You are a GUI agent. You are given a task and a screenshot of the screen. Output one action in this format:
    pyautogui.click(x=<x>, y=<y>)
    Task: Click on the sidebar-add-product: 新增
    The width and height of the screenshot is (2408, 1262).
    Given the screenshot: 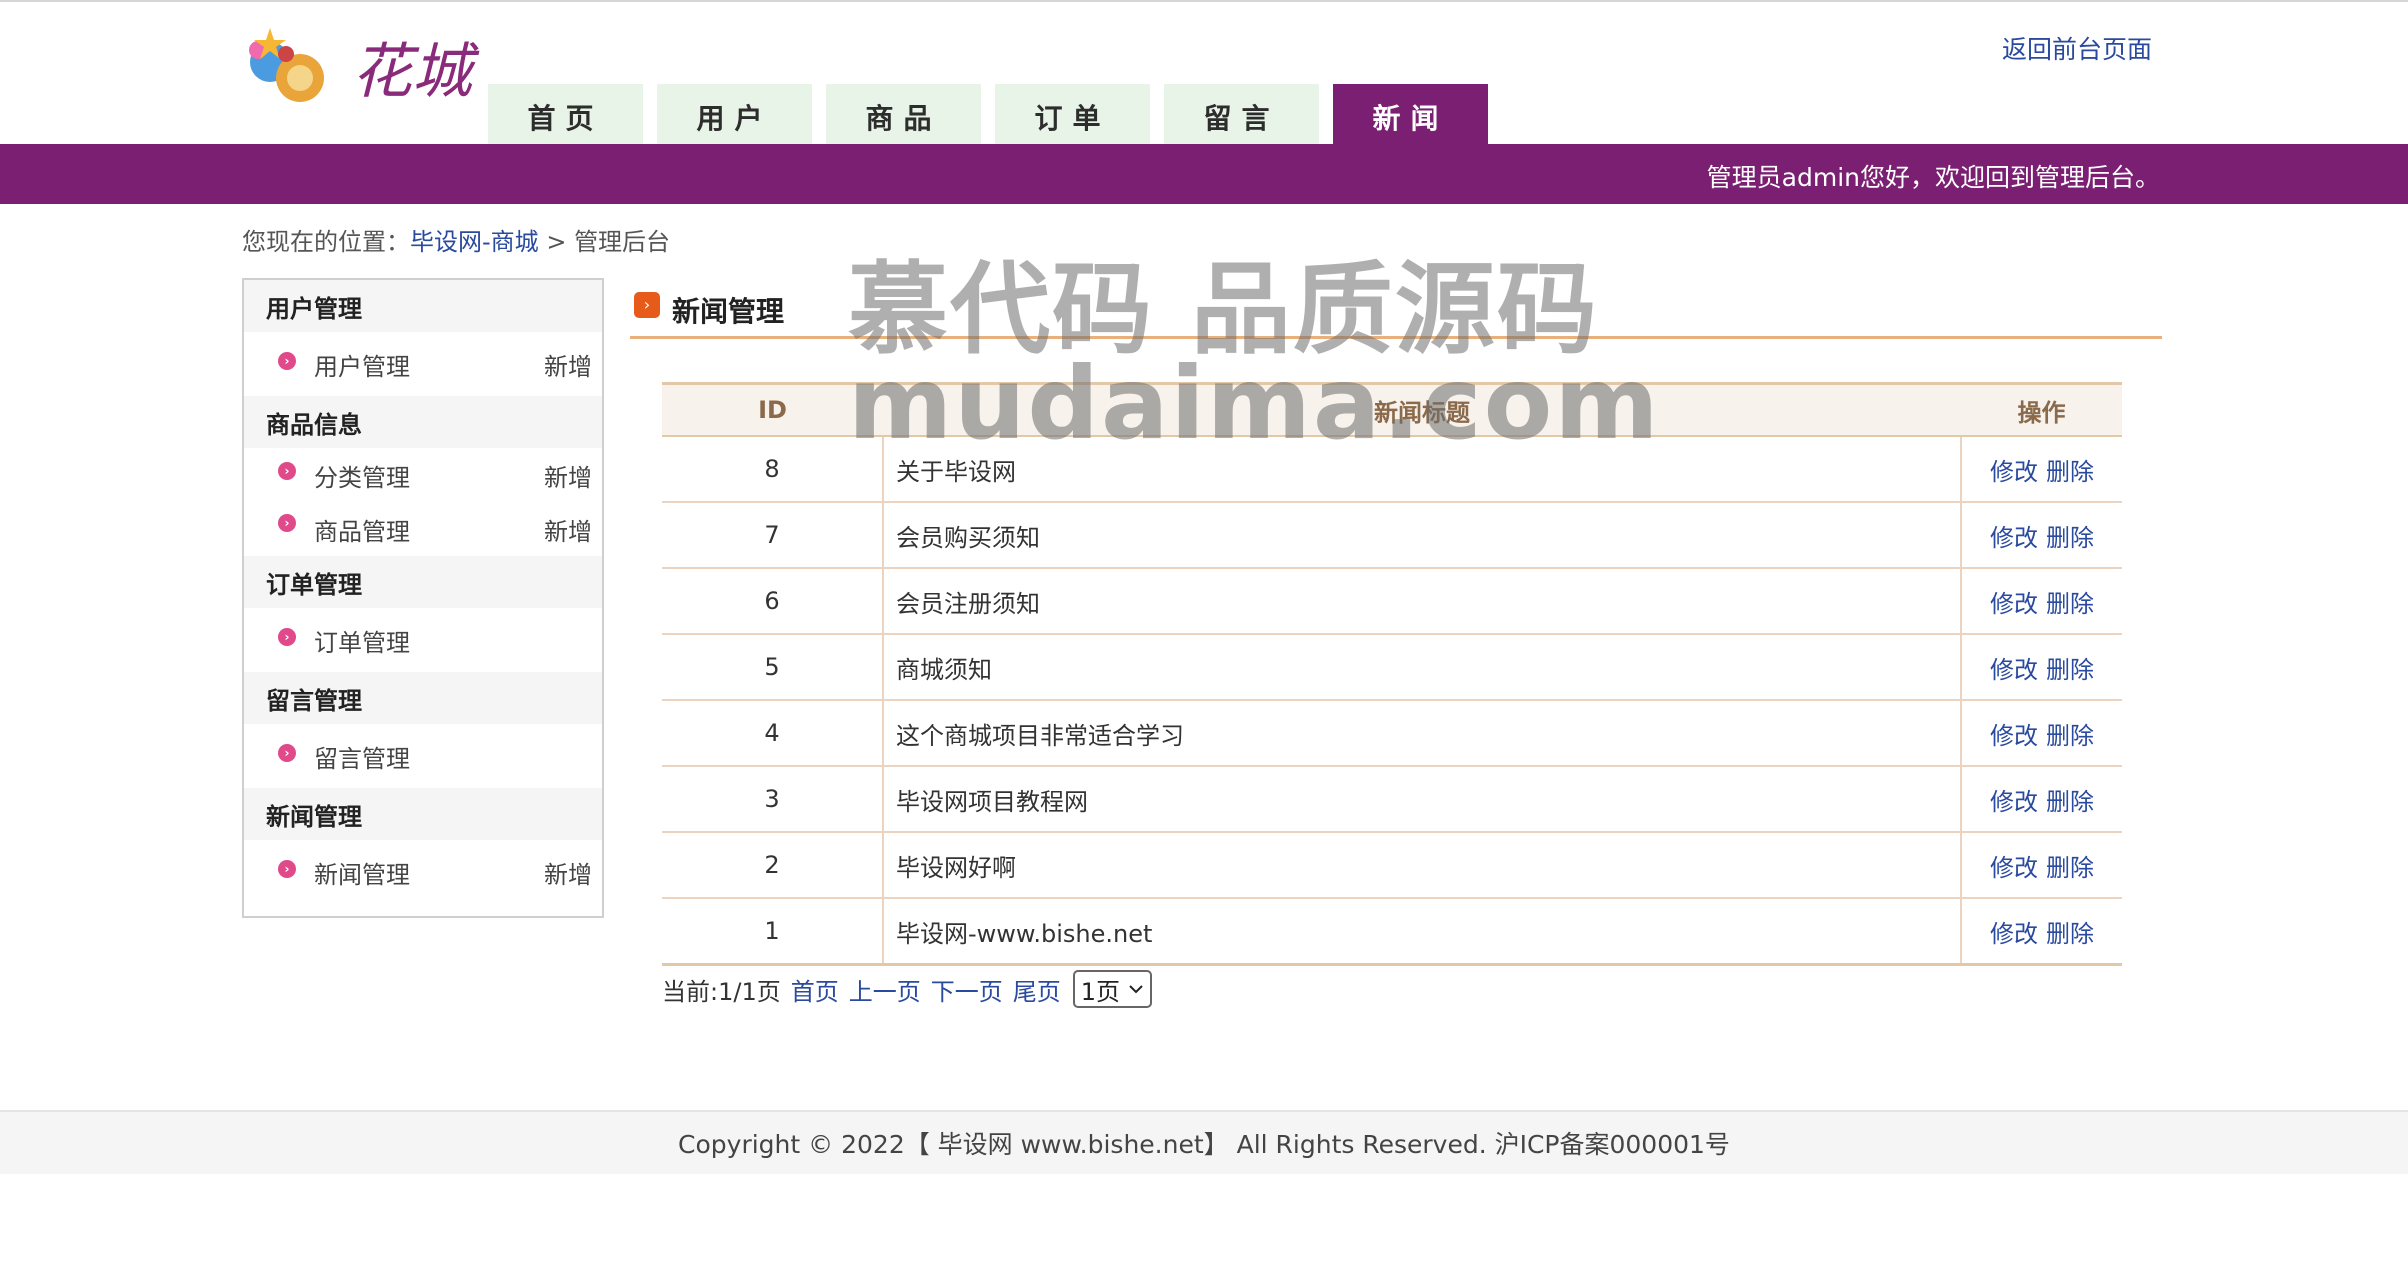 What is the action you would take?
    pyautogui.click(x=568, y=529)
    